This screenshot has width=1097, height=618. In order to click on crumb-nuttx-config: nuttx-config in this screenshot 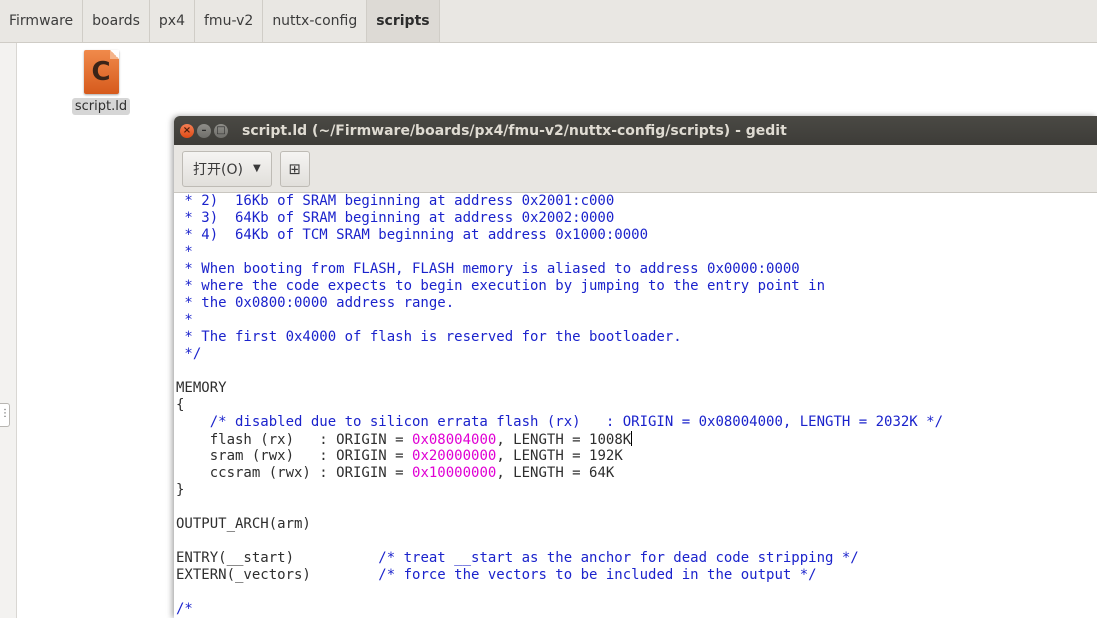, I will do `click(315, 21)`.